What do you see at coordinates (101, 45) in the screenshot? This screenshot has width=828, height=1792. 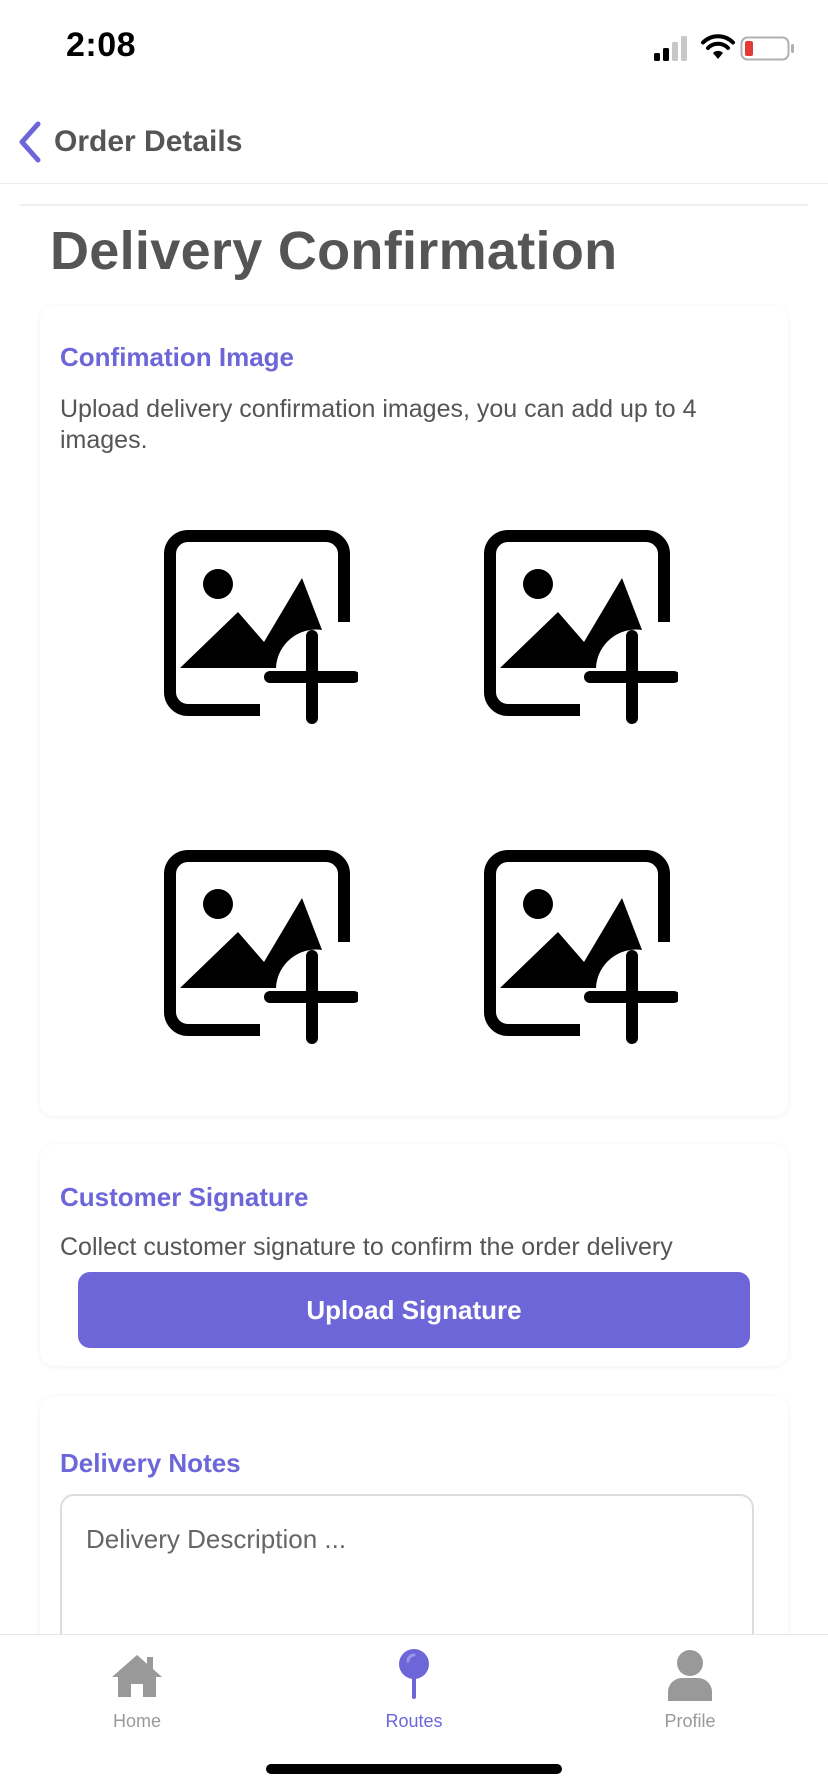 I see `status-time: 2:08` at bounding box center [101, 45].